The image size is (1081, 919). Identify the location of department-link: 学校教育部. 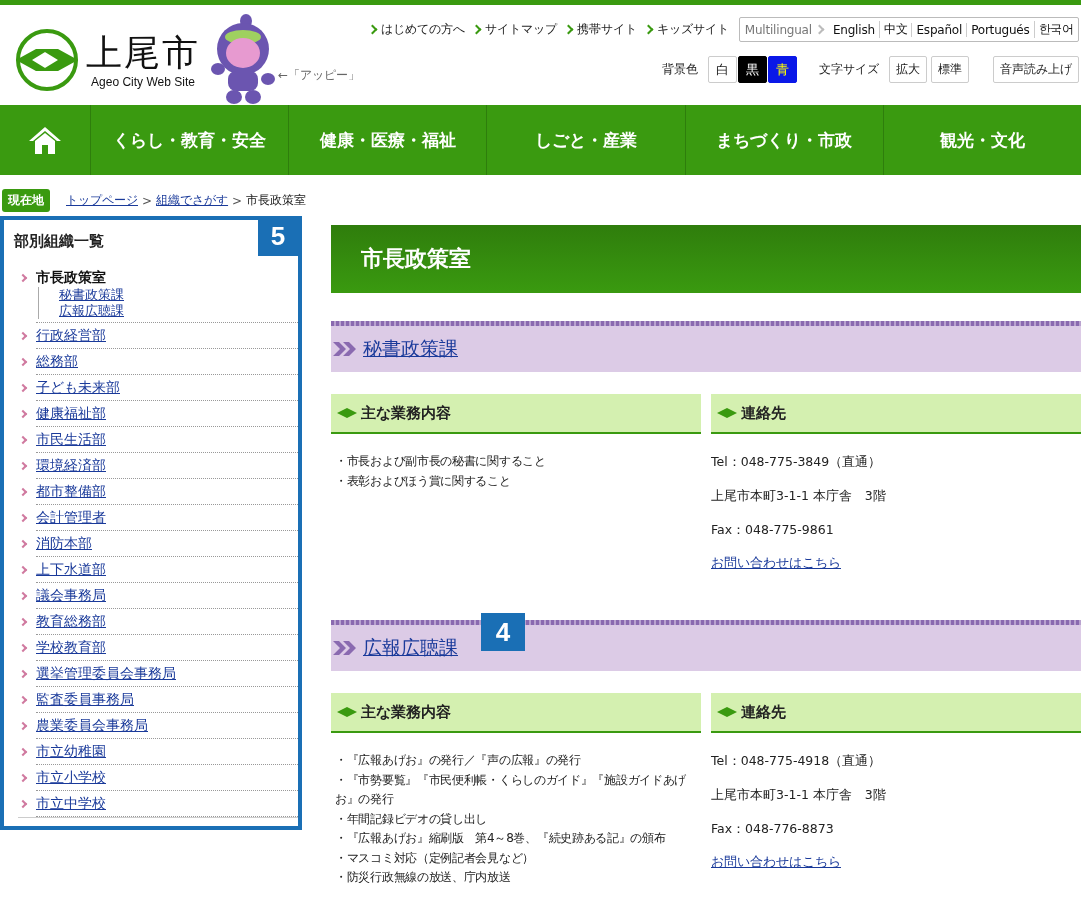
(71, 648).